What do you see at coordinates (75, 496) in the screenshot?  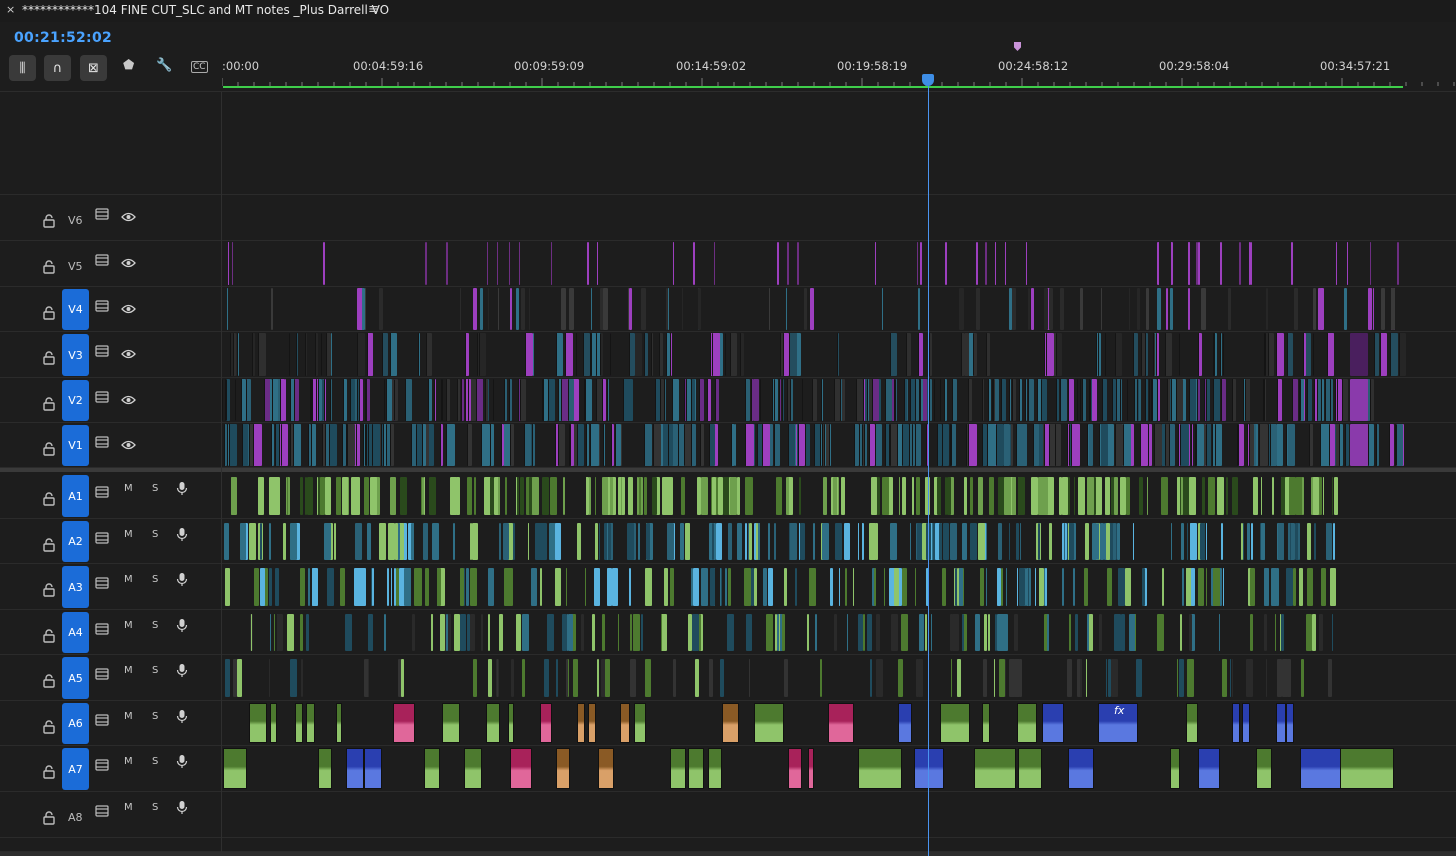 I see `track-target-a1: A1` at bounding box center [75, 496].